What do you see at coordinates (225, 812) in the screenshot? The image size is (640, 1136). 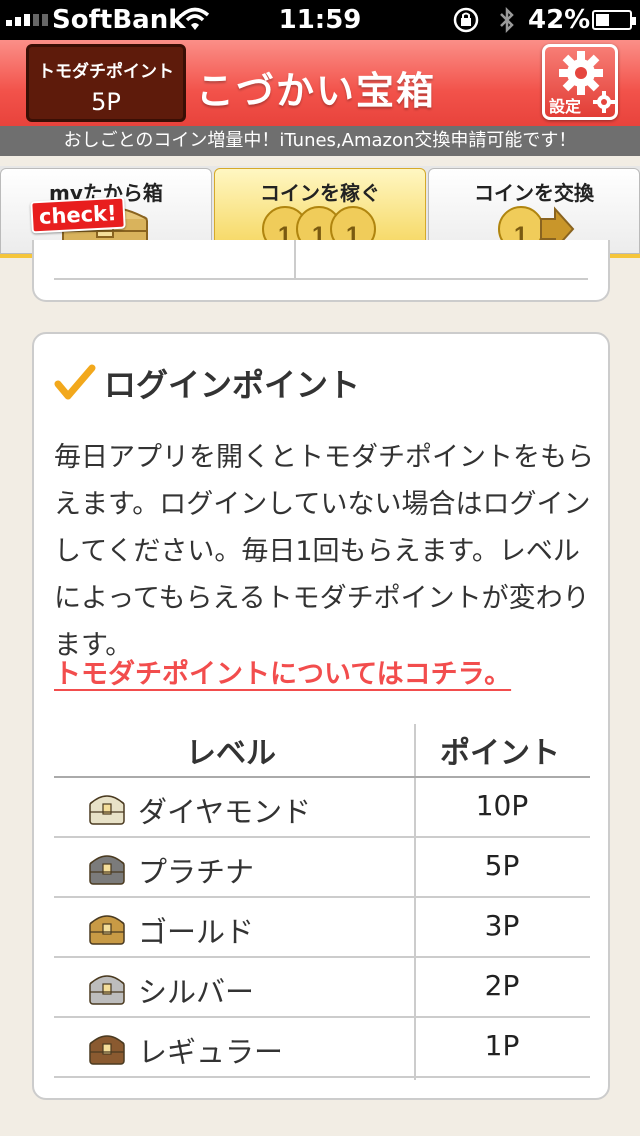 I see `level-name: ダイヤモンド` at bounding box center [225, 812].